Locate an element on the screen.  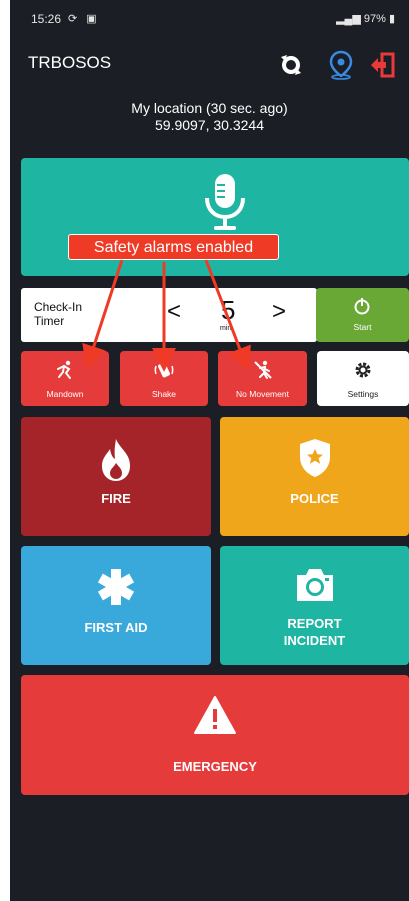
start-label: Start is located at coordinates (362, 327).